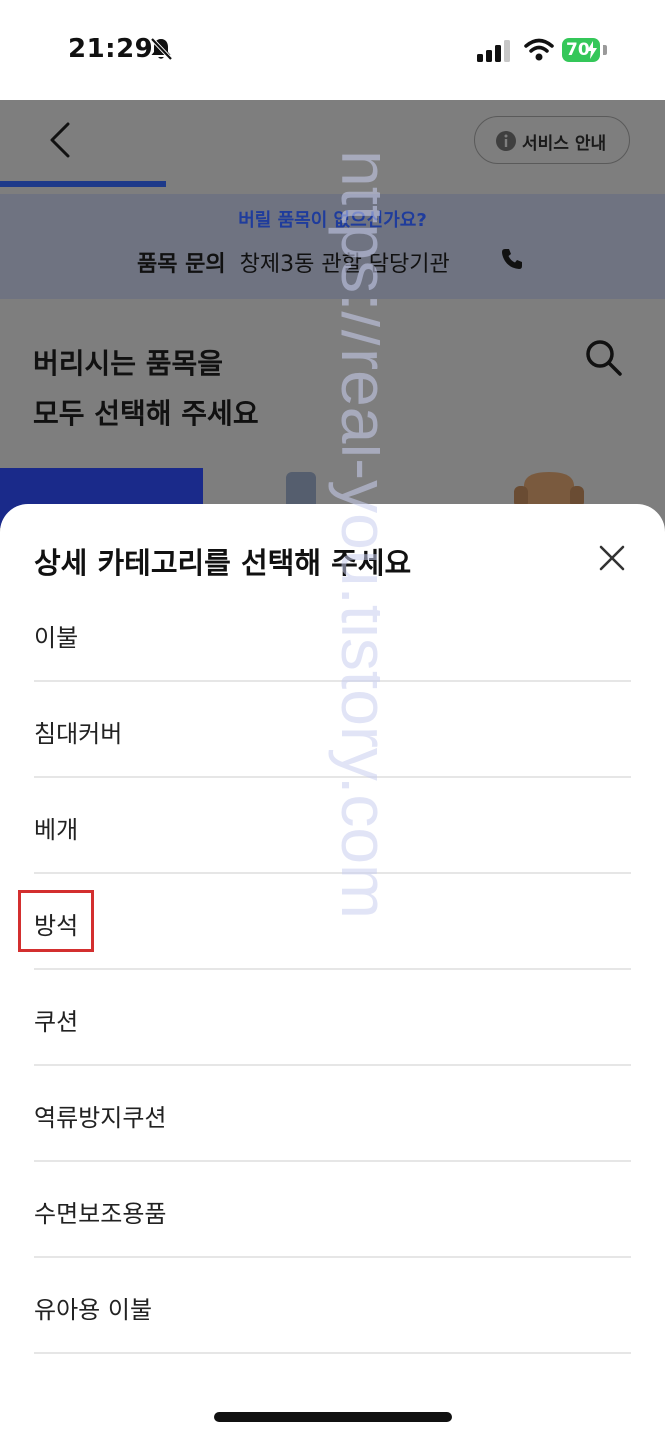 The image size is (665, 1440). Describe the element at coordinates (61, 140) in the screenshot. I see `back-arrow-icon` at that location.